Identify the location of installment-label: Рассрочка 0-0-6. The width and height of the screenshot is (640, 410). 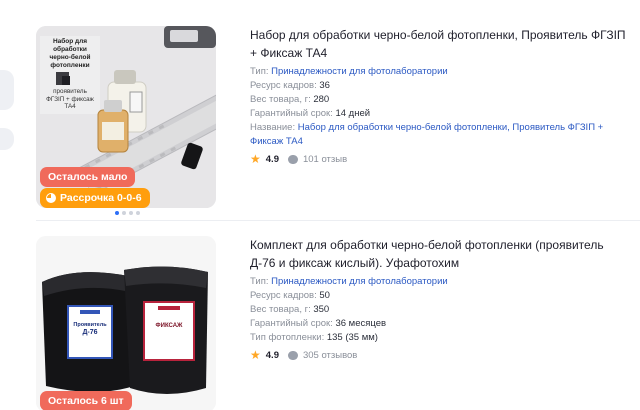
(101, 198).